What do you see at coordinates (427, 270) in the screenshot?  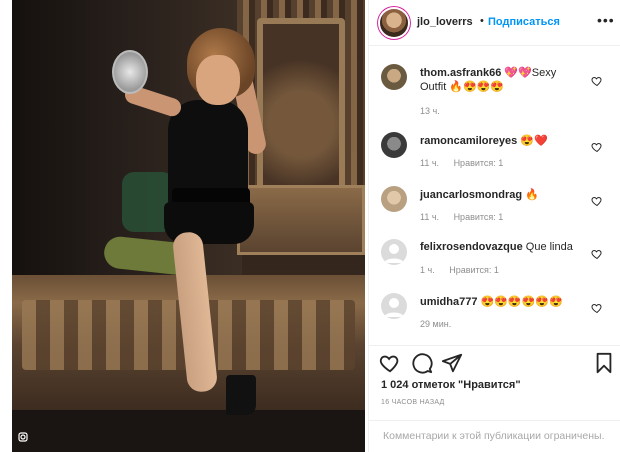 I see `comment-time: 1 ч.` at bounding box center [427, 270].